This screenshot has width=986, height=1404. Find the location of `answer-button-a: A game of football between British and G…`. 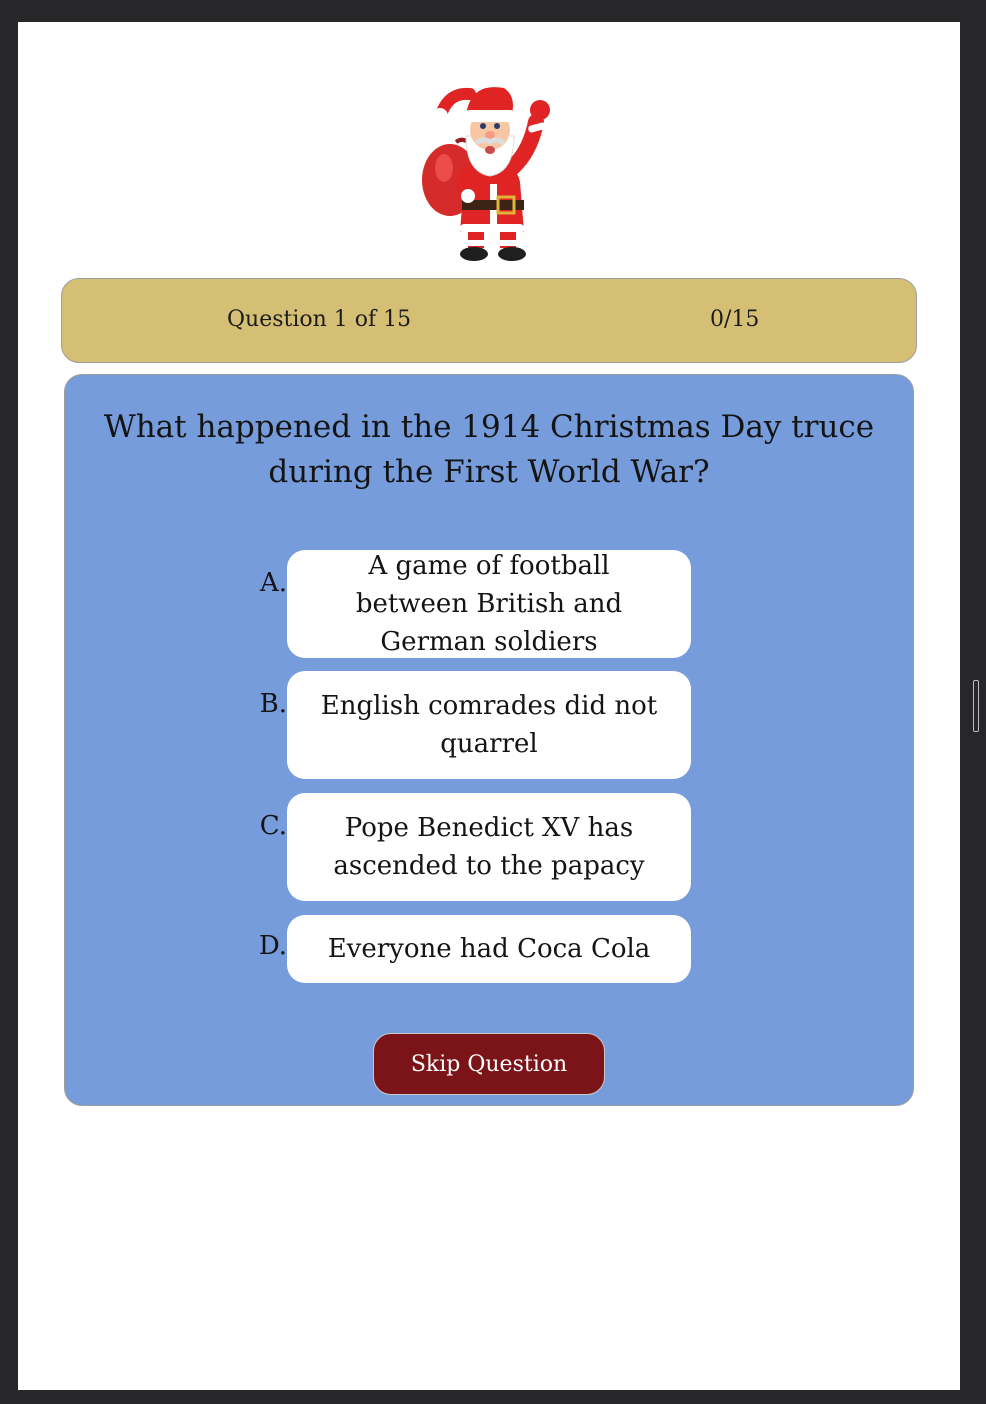

answer-button-a: A game of football between British and G… is located at coordinates (489, 604).